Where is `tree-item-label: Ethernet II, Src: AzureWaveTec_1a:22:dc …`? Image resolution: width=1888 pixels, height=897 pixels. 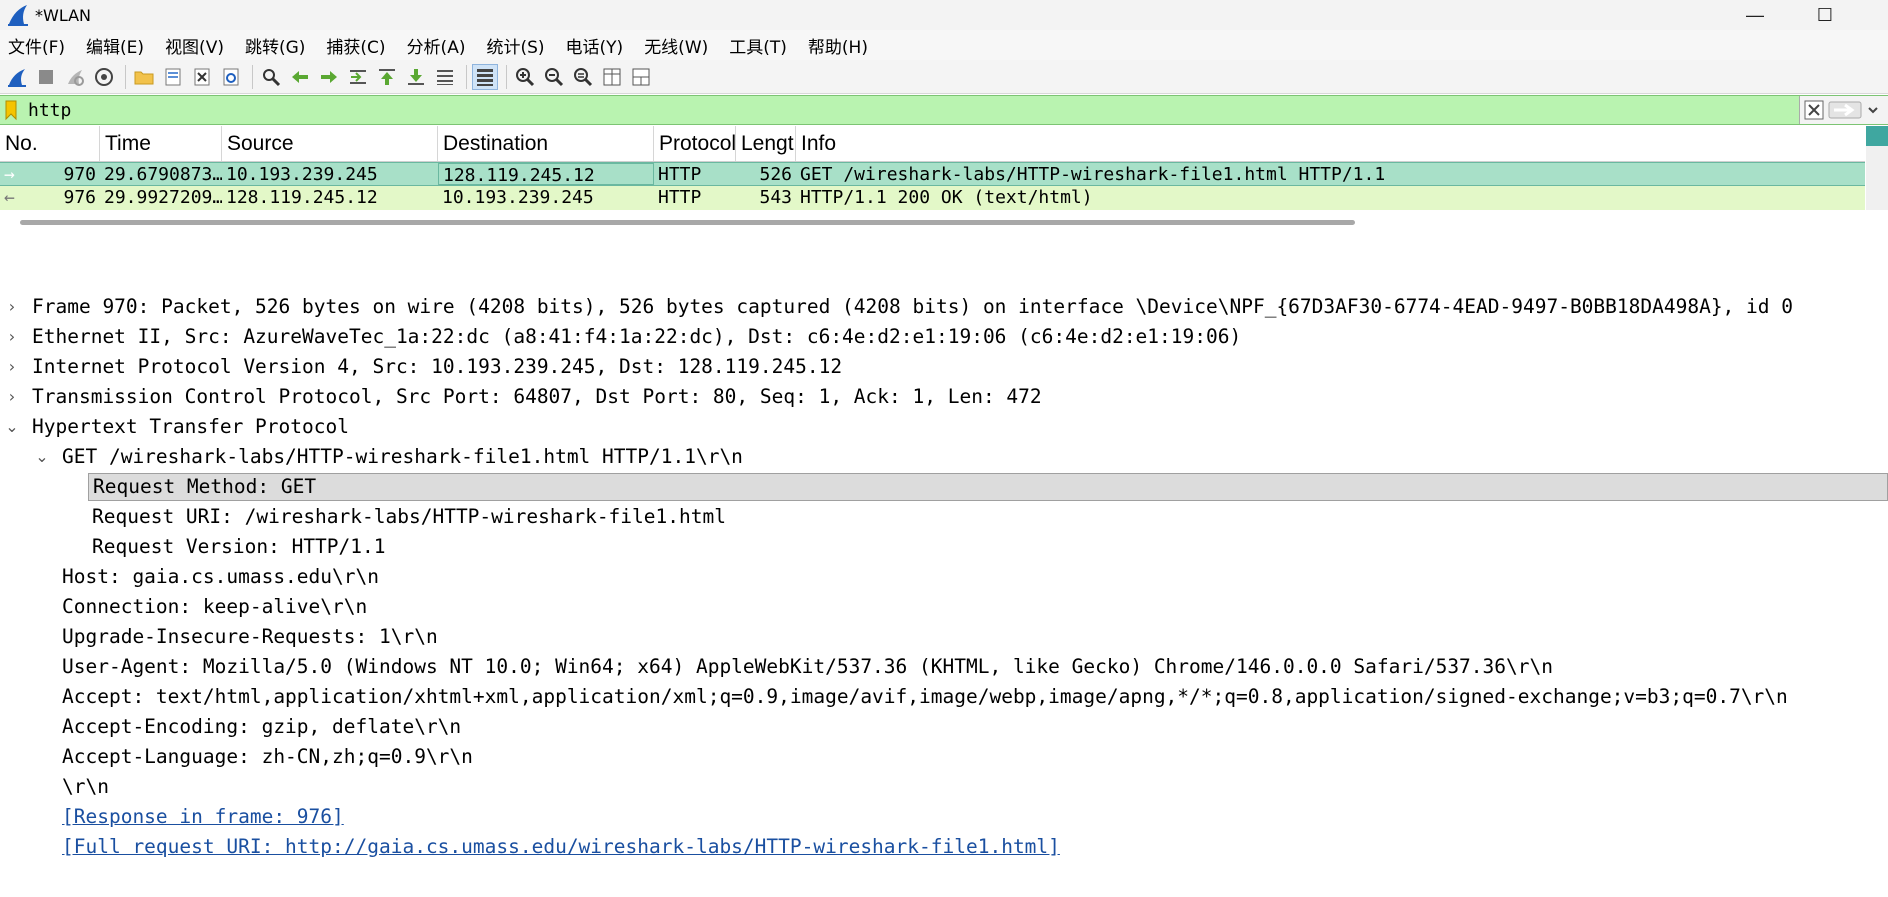
tree-item-label: Ethernet II, Src: AzureWaveTec_1a:22:dc … is located at coordinates (637, 336).